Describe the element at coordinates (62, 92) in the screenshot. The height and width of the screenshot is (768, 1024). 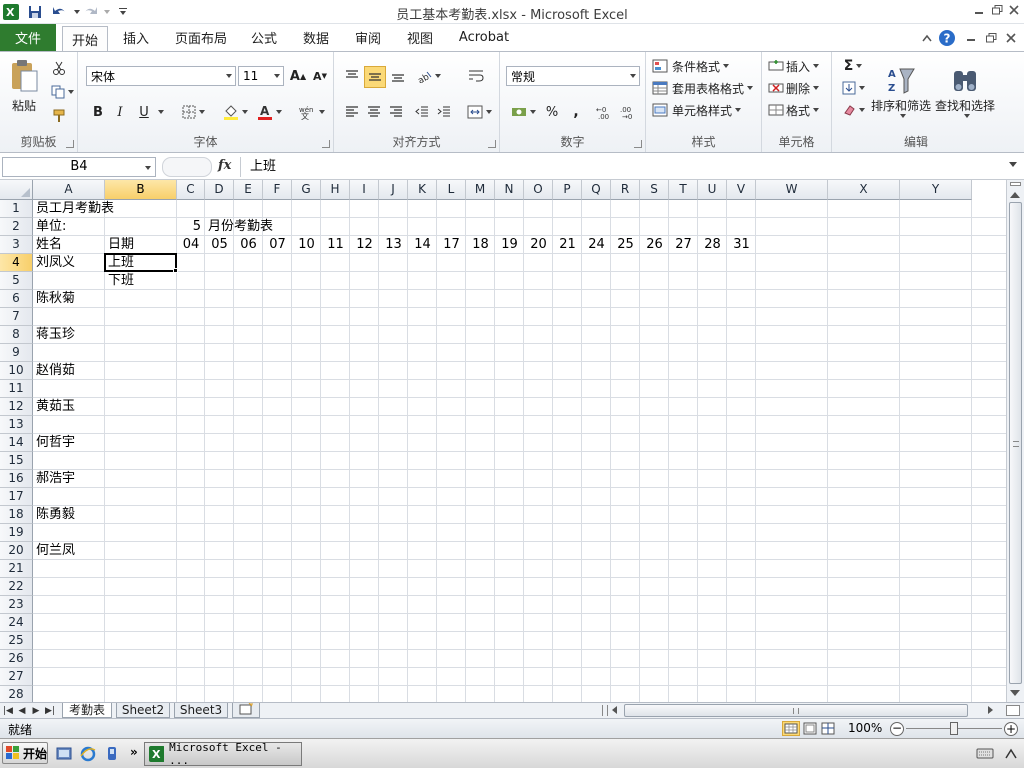
I see `copy-icon` at that location.